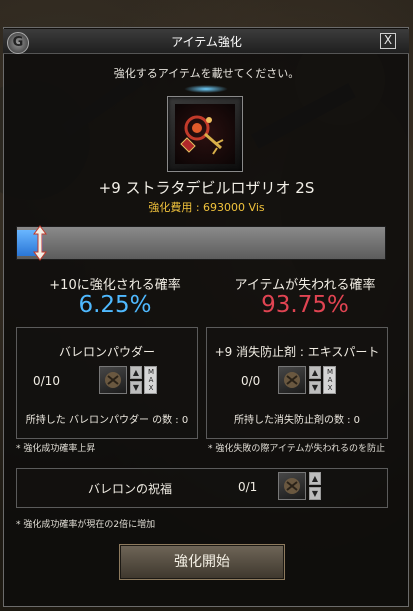 The image size is (413, 611). Describe the element at coordinates (136, 387) in the screenshot. I see `powder-decrease-button: ▼` at that location.